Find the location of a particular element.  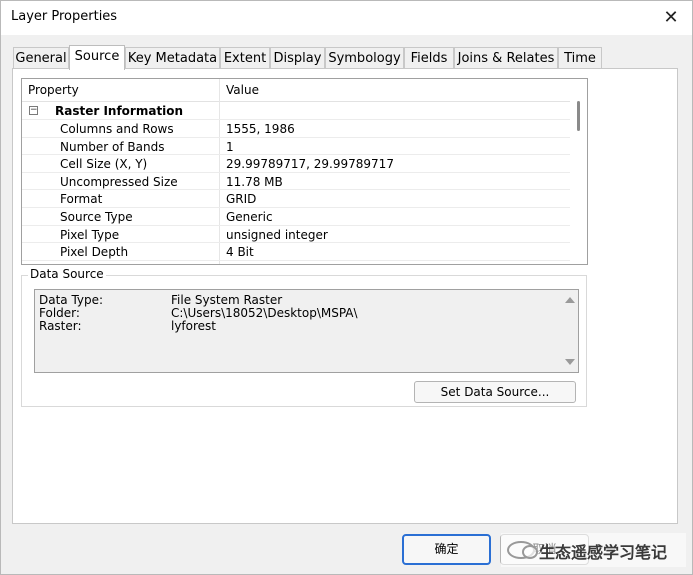

dialog-title: Layer Properties is located at coordinates (64, 16).